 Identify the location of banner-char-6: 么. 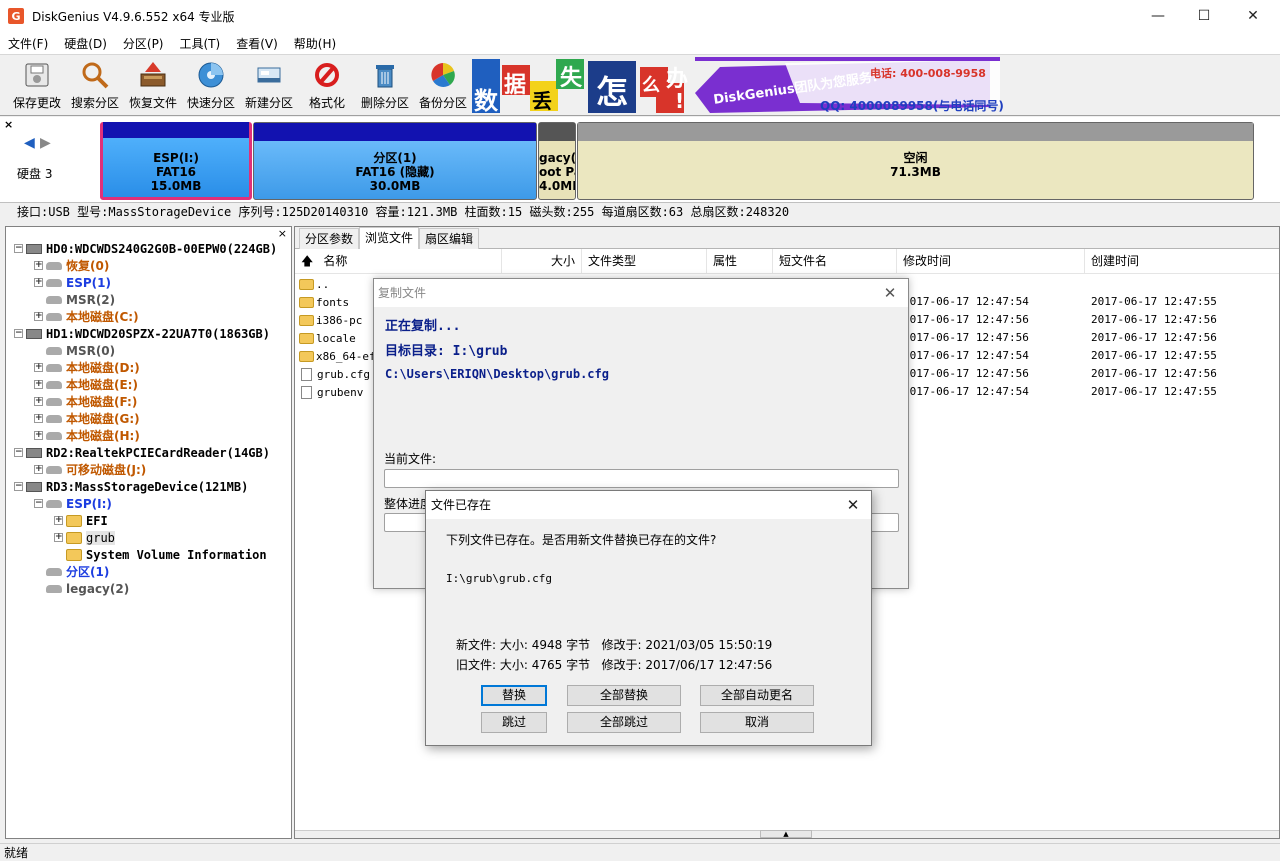
(651, 85).